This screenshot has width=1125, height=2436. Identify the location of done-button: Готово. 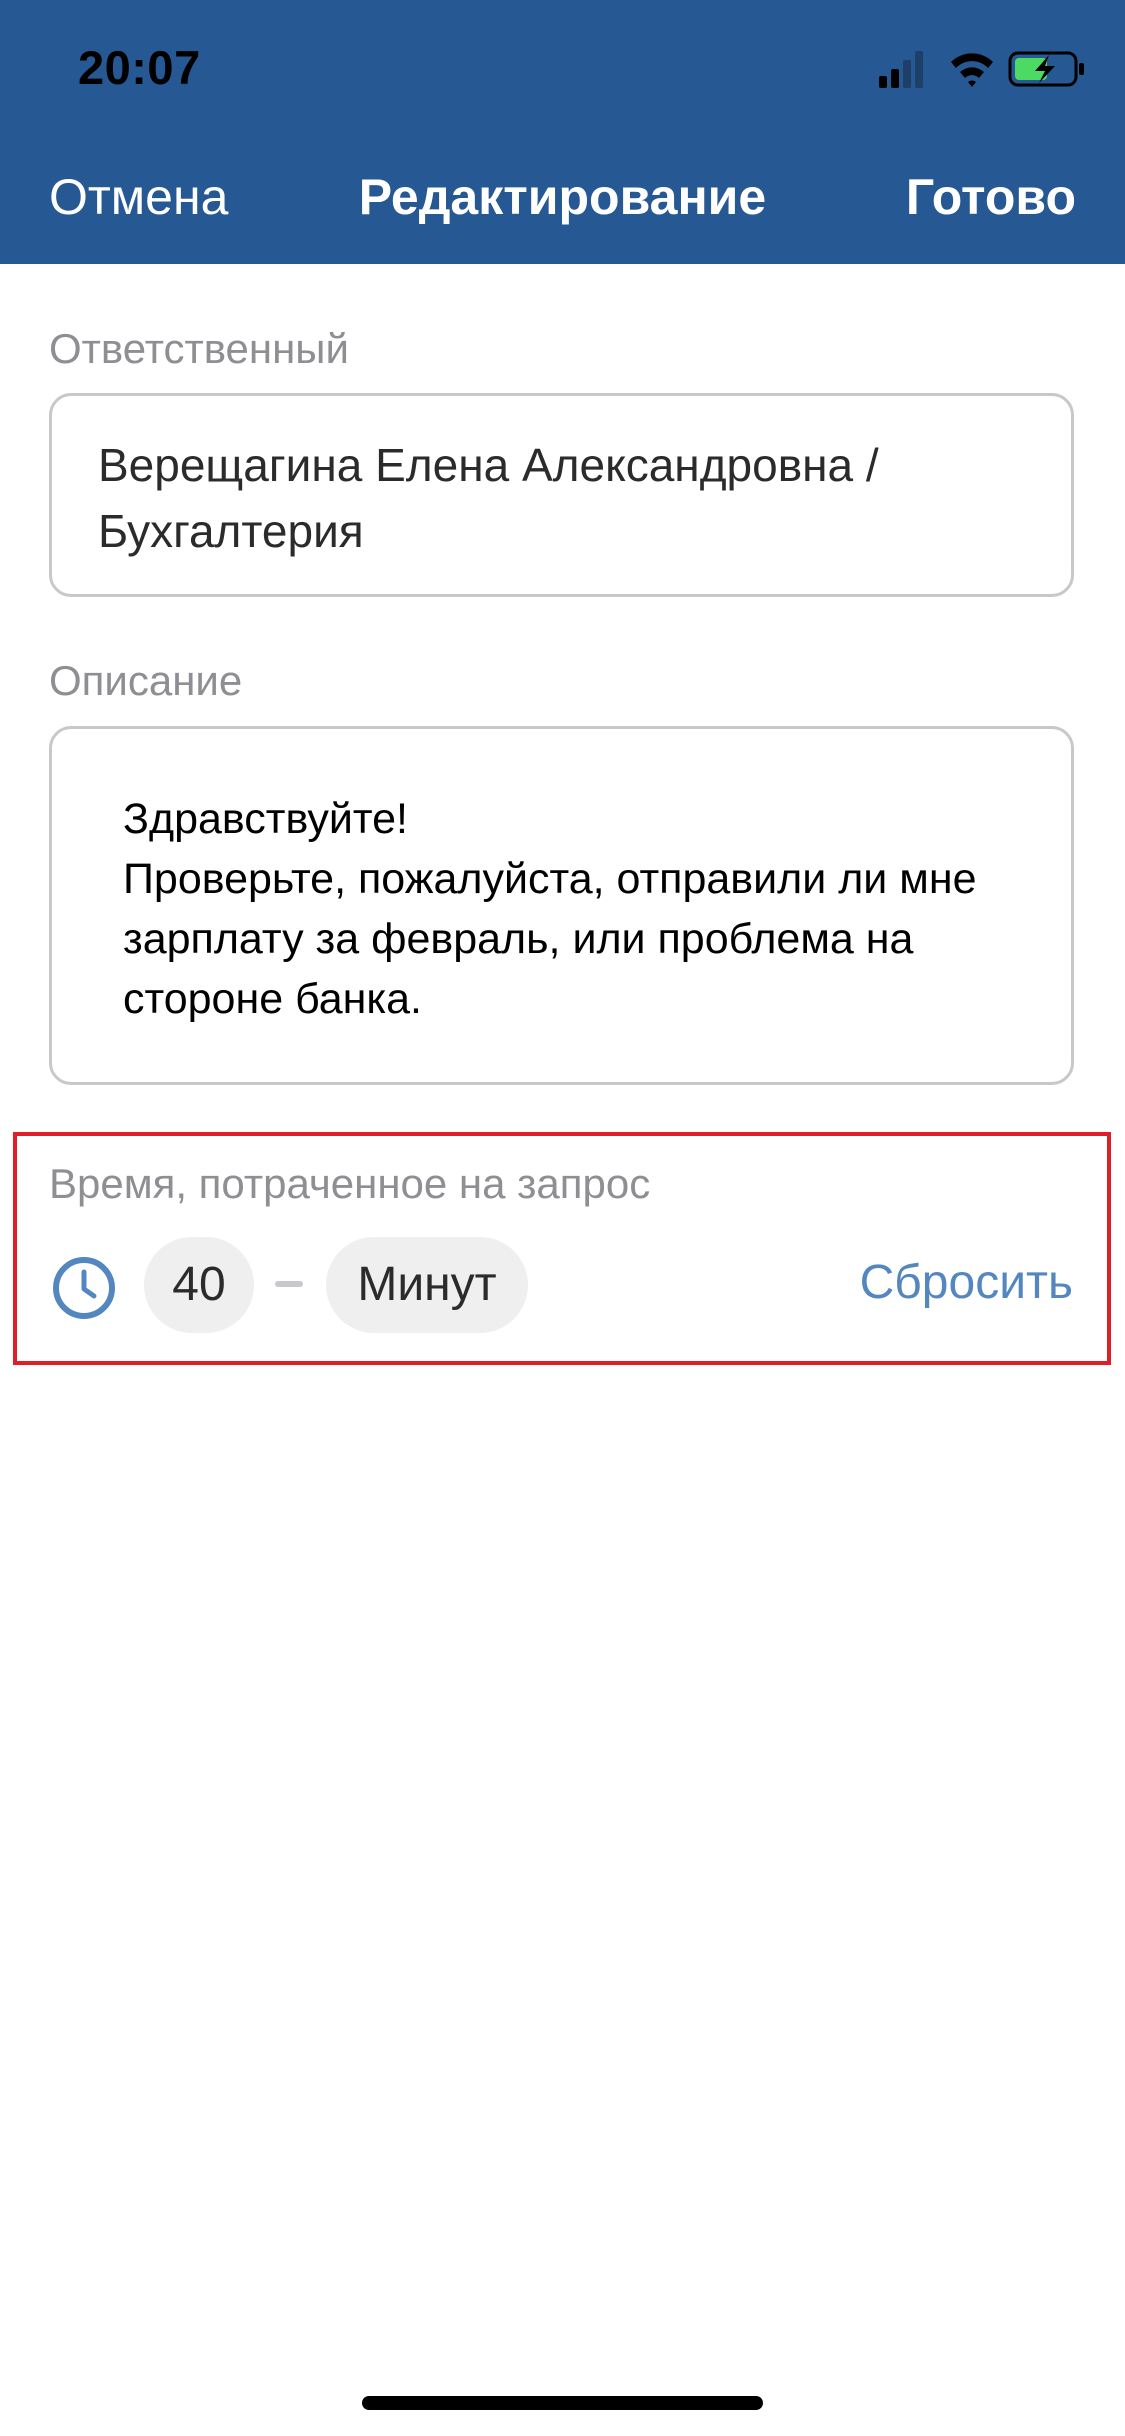
(991, 197).